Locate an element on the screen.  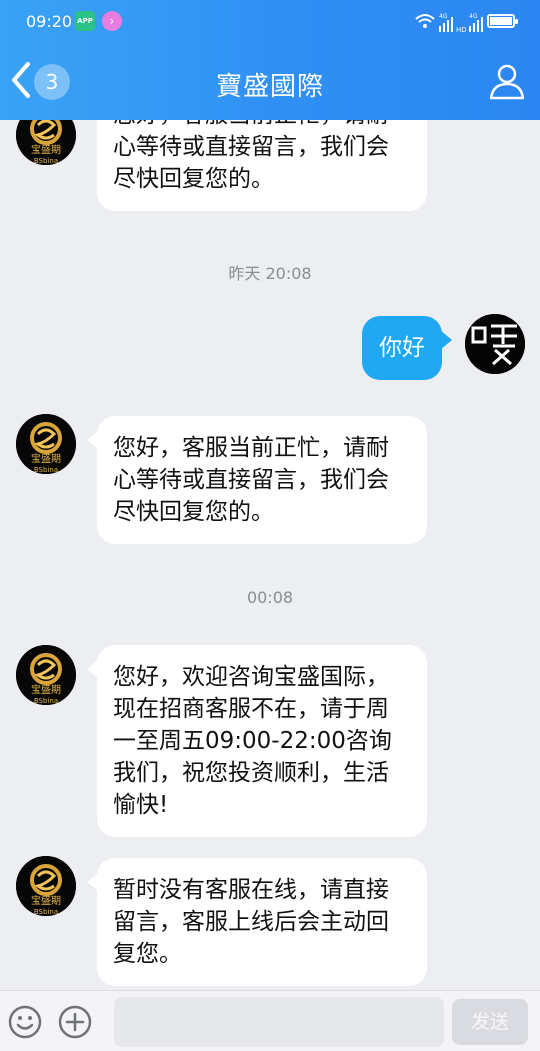
user-icon is located at coordinates (507, 81).